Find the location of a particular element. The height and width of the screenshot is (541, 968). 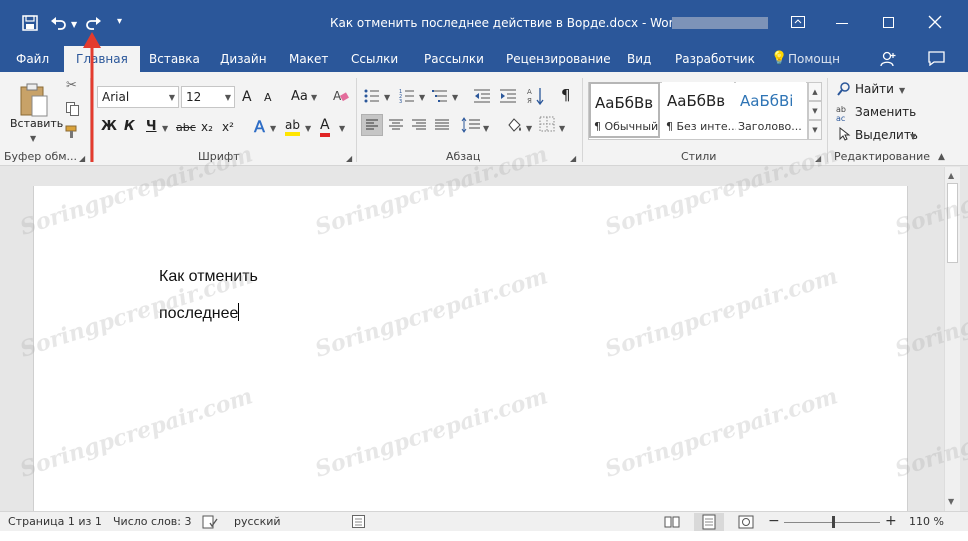

tab-developer: Разработчик is located at coordinates (715, 59).